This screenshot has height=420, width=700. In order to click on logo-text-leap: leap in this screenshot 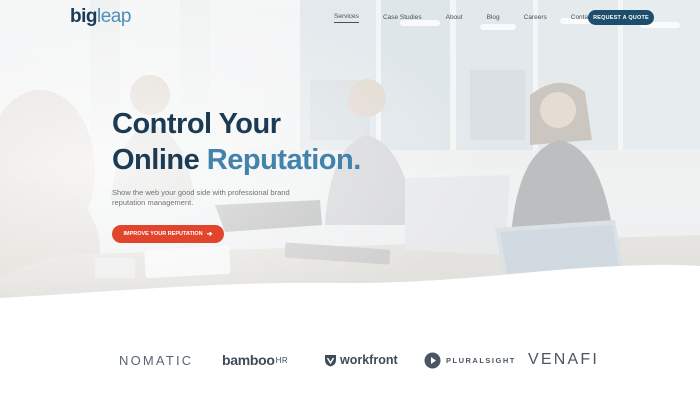, I will do `click(114, 16)`.